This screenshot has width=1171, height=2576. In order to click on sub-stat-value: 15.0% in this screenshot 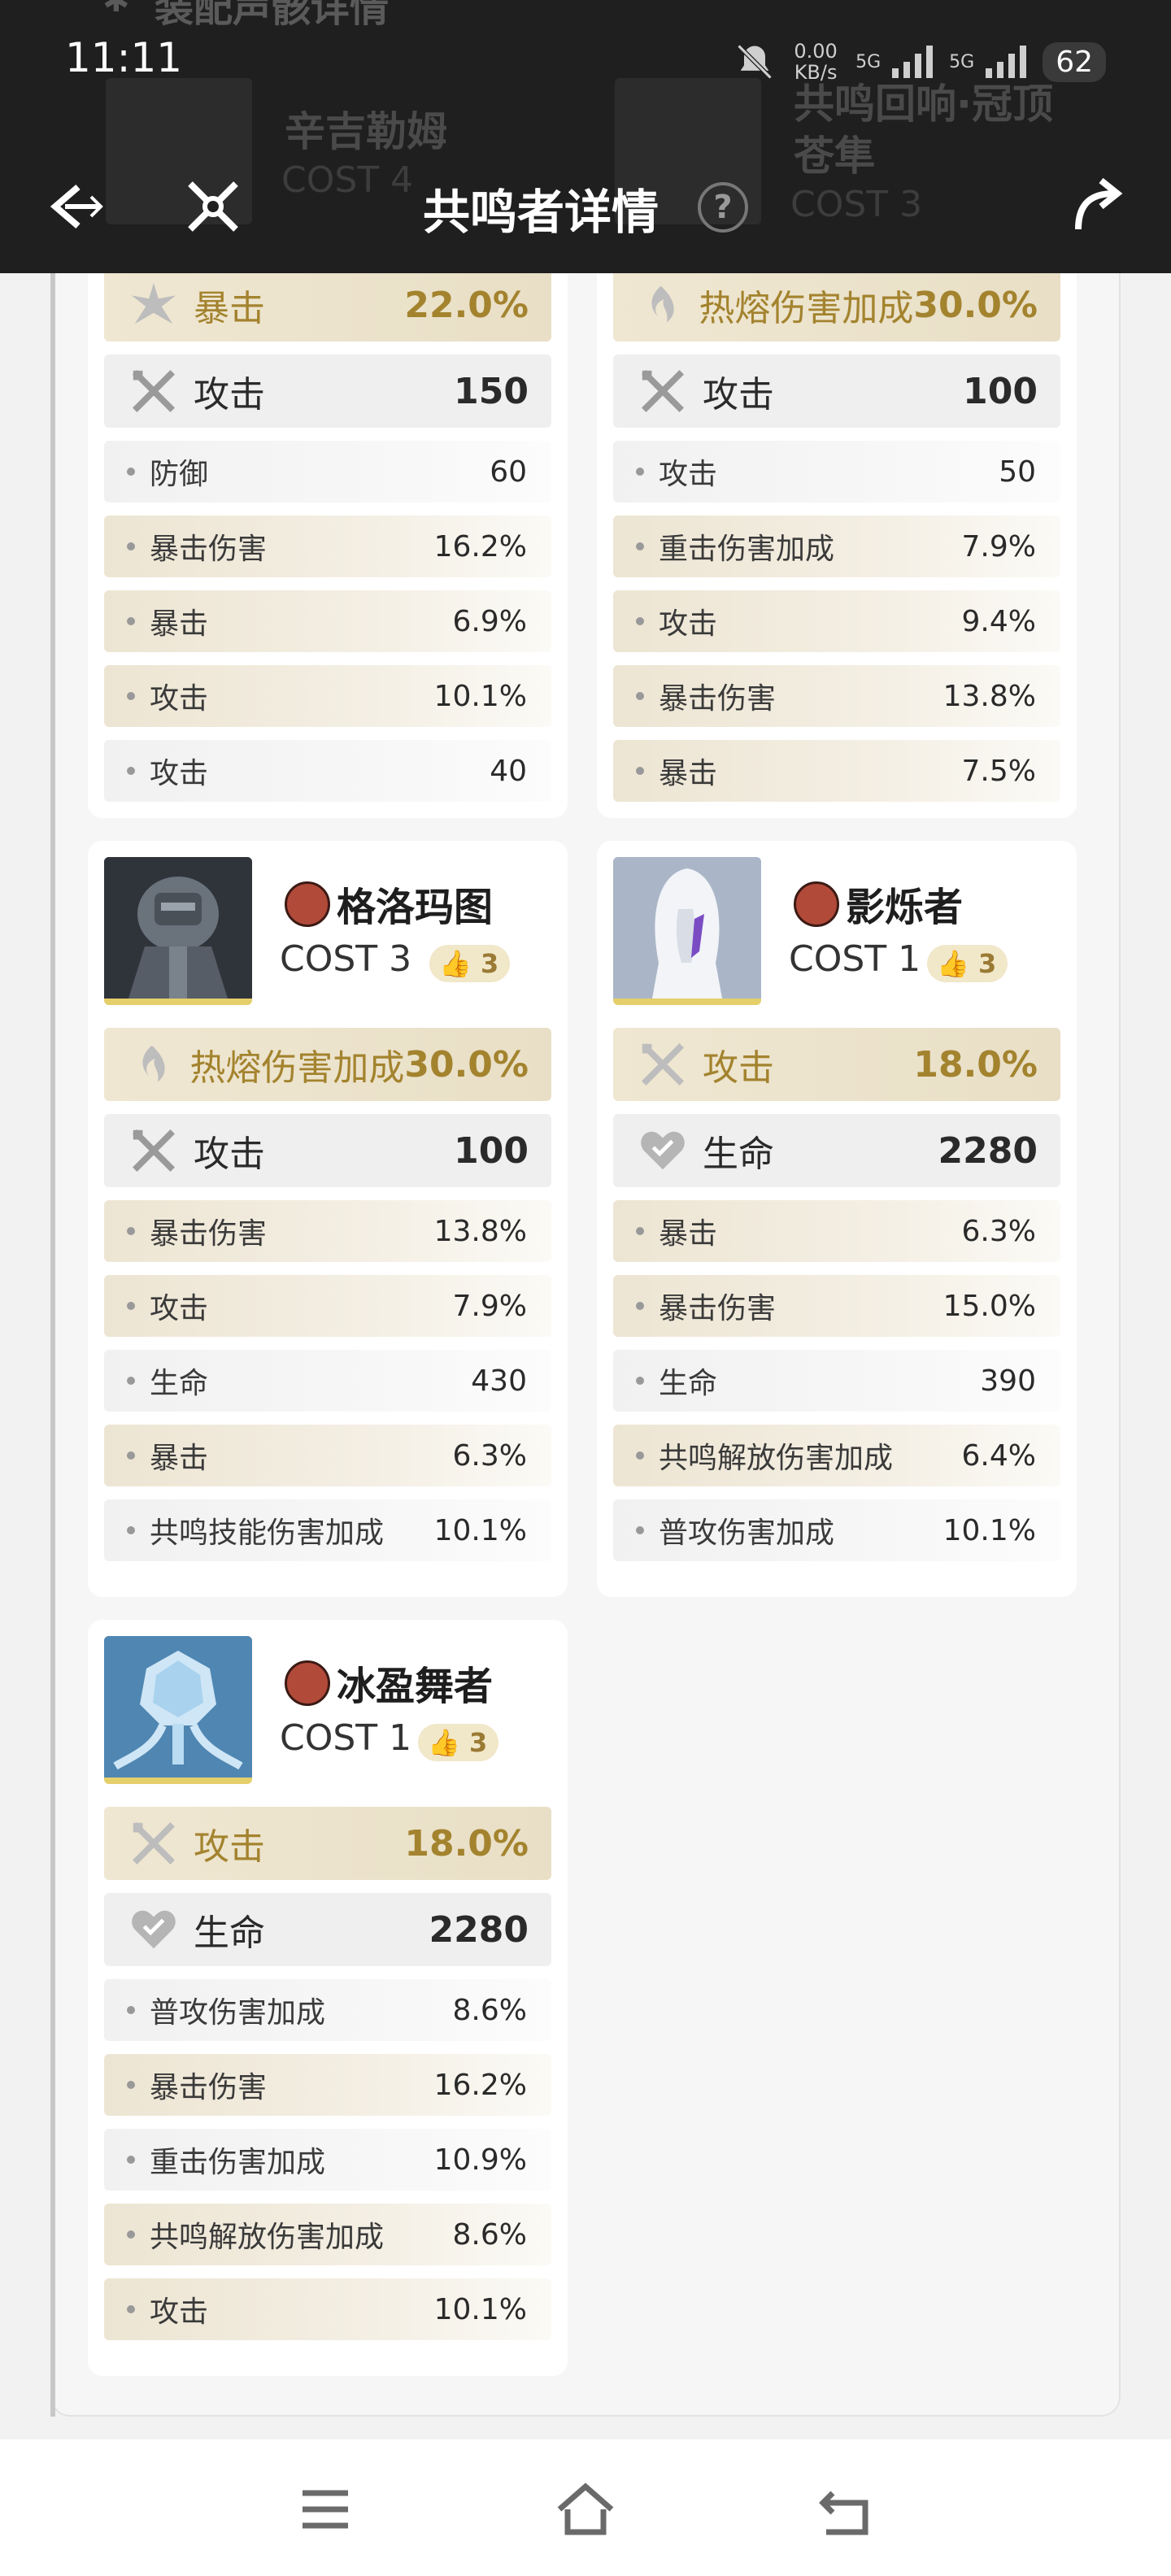, I will do `click(989, 1306)`.